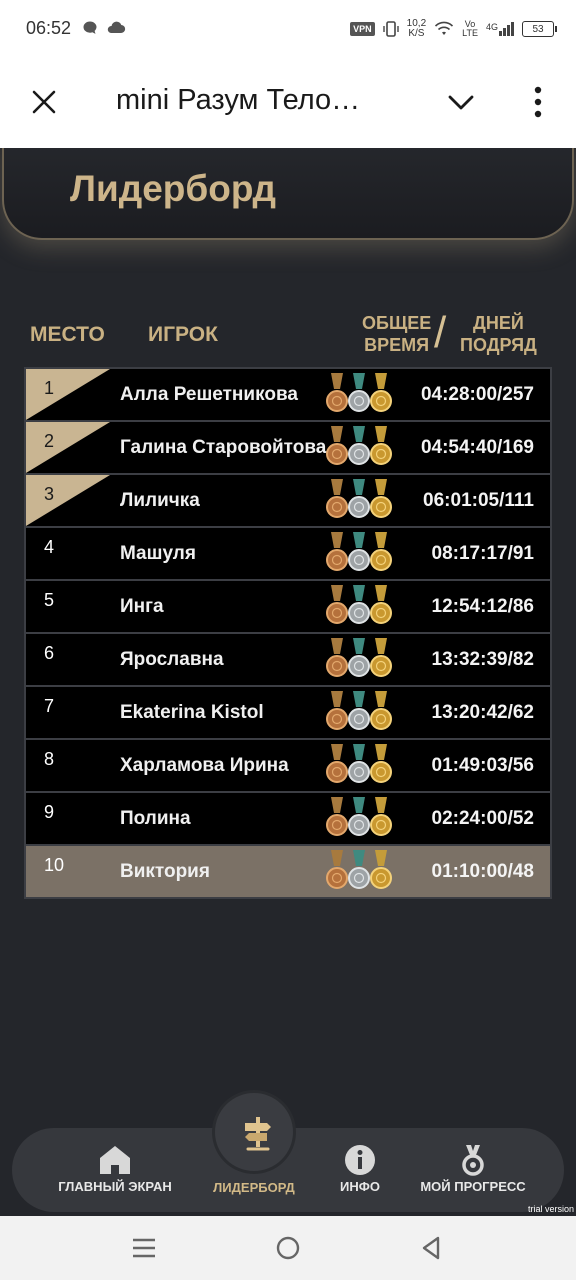 This screenshot has width=576, height=1280. Describe the element at coordinates (482, 553) in the screenshot. I see `row-score: 08:17:17/91` at that location.